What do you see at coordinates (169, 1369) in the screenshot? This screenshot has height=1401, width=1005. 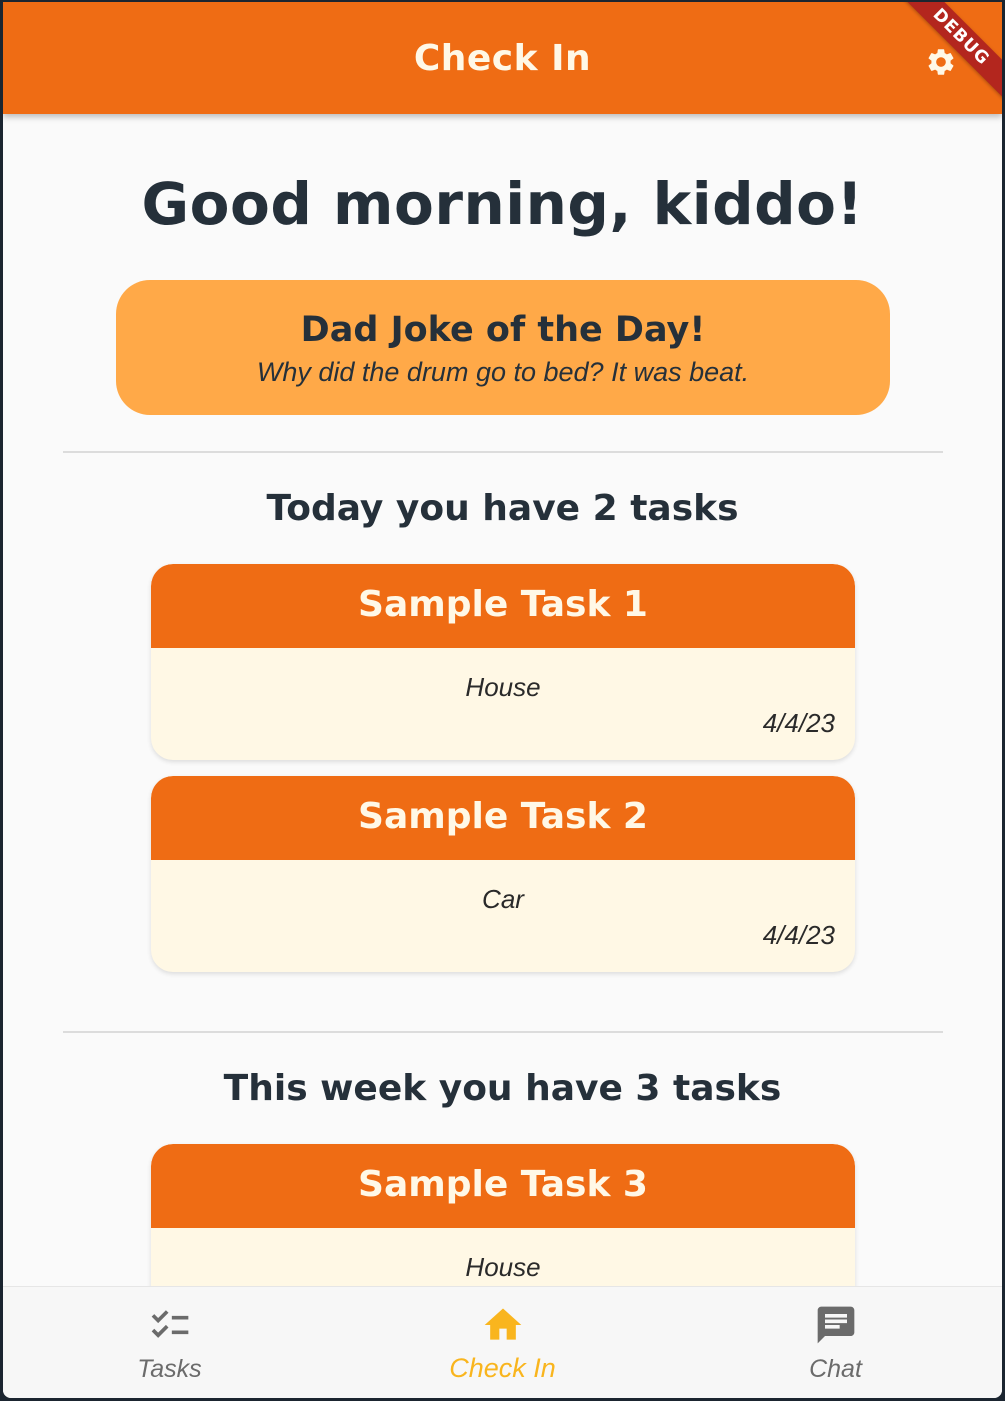 I see `nav-tasks-label: Tasks` at bounding box center [169, 1369].